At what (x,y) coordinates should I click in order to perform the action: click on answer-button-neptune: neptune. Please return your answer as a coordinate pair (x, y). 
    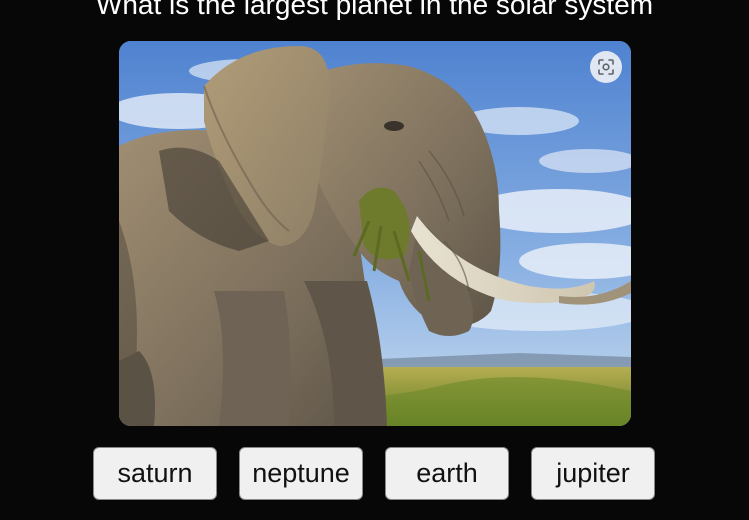
    Looking at the image, I should click on (301, 473).